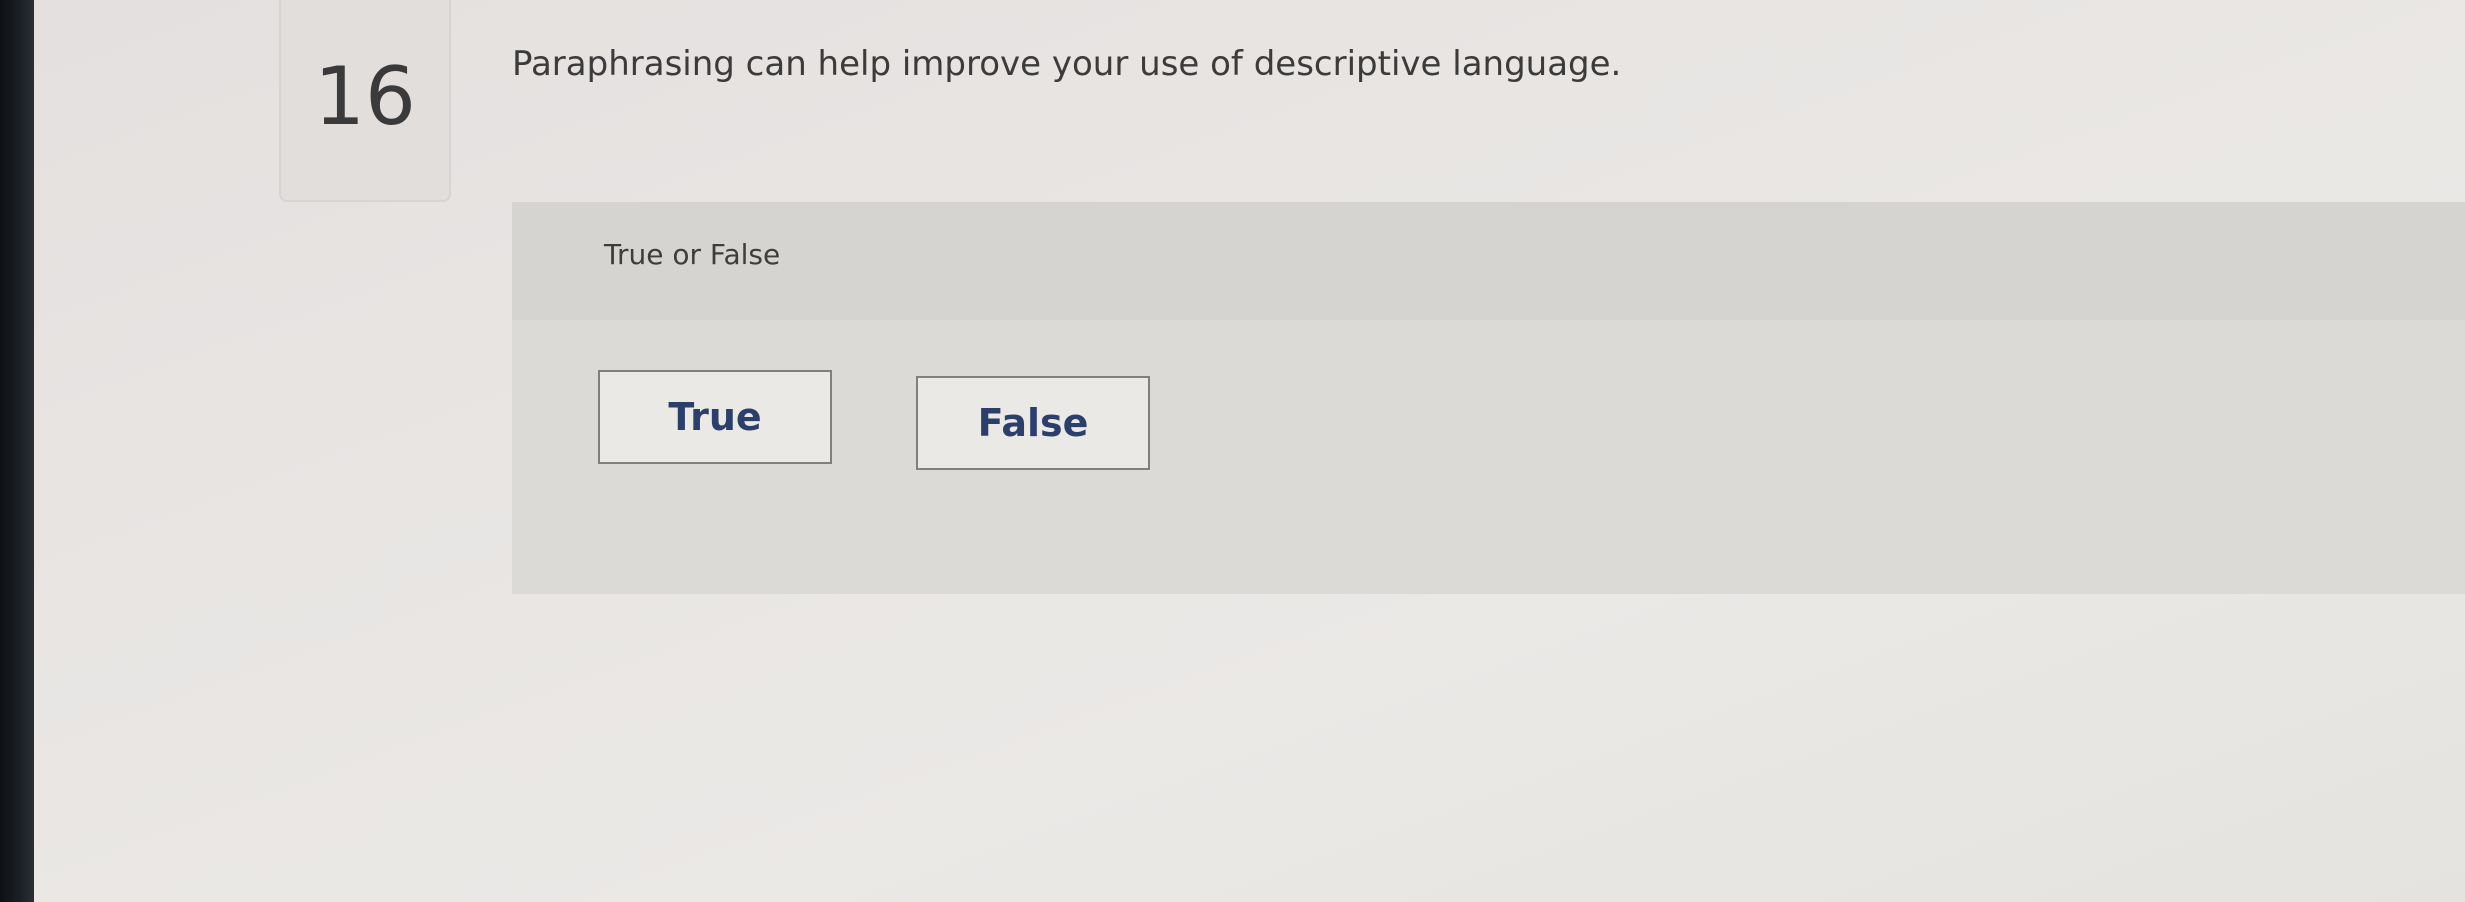 This screenshot has width=2465, height=902. I want to click on answer-header: True or False, so click(1488, 261).